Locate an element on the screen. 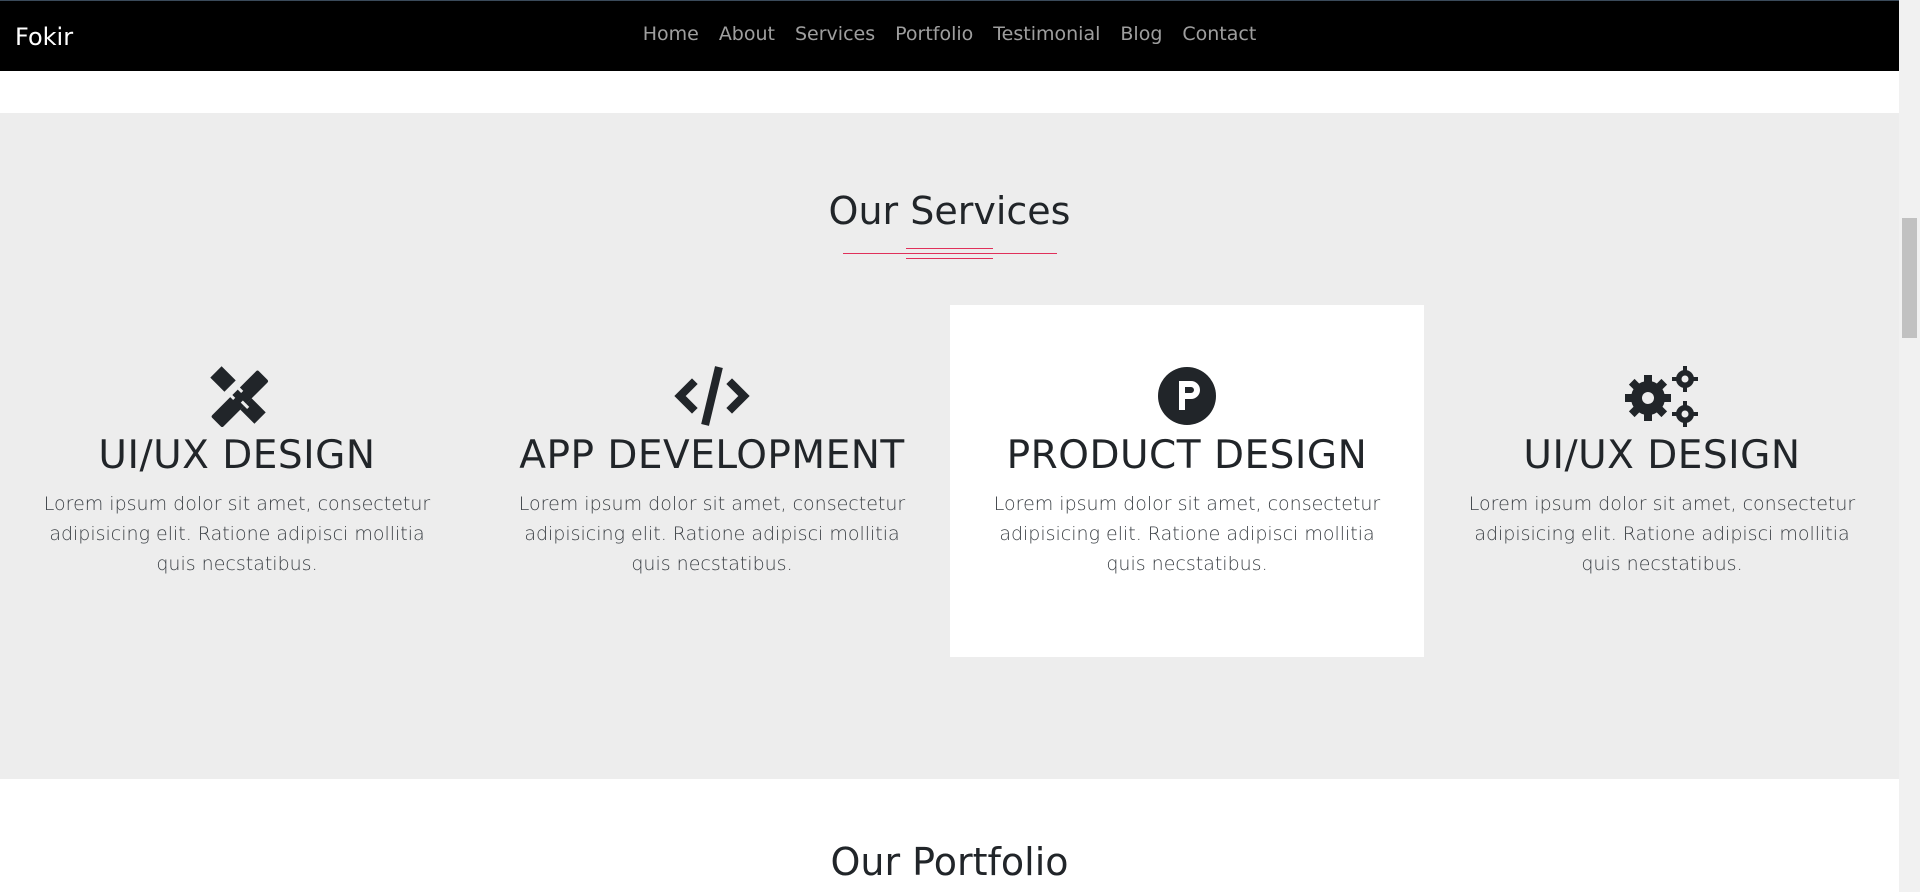 Image resolution: width=1920 pixels, height=892 pixels. nav-link-home: Home is located at coordinates (671, 34).